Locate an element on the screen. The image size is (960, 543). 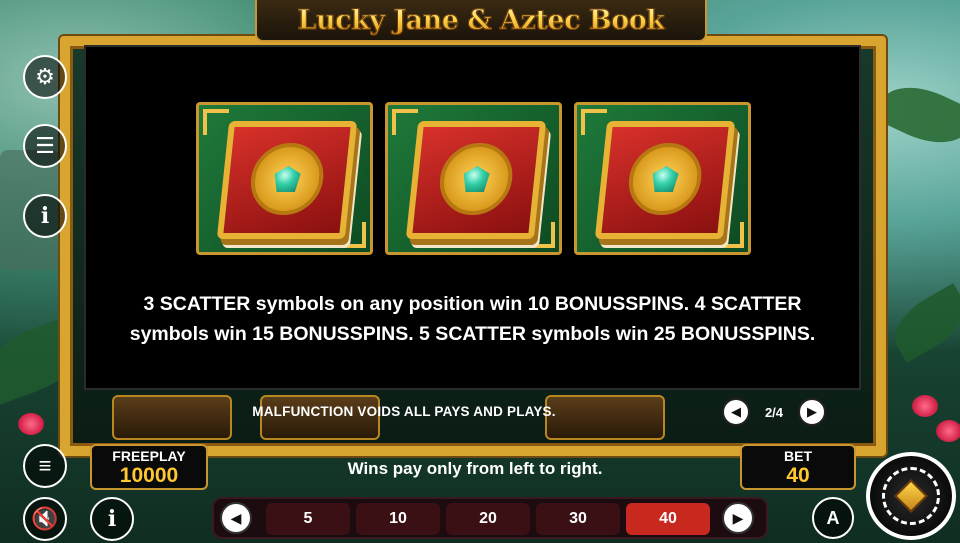
spin-button is located at coordinates (911, 496).